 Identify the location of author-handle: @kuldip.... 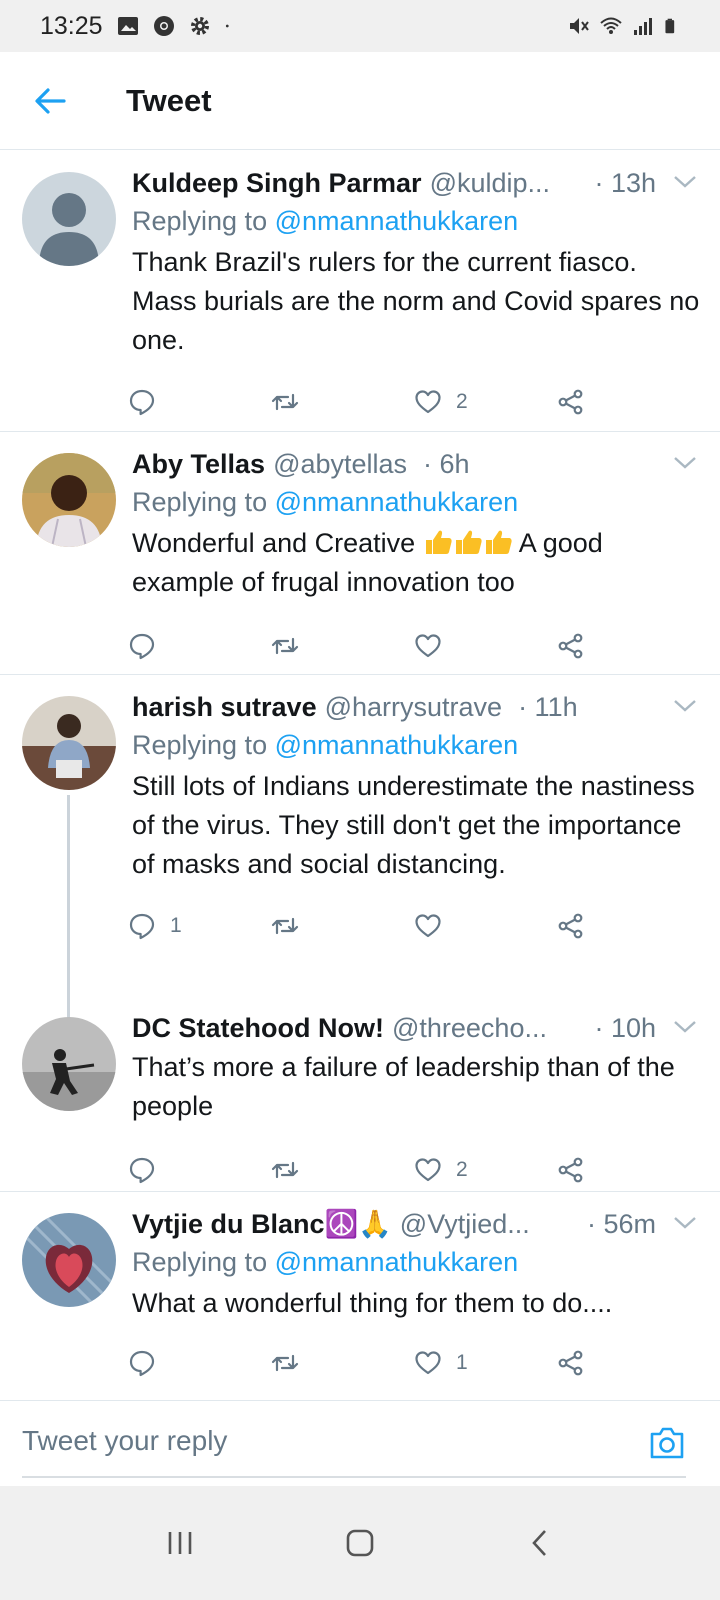
(490, 183).